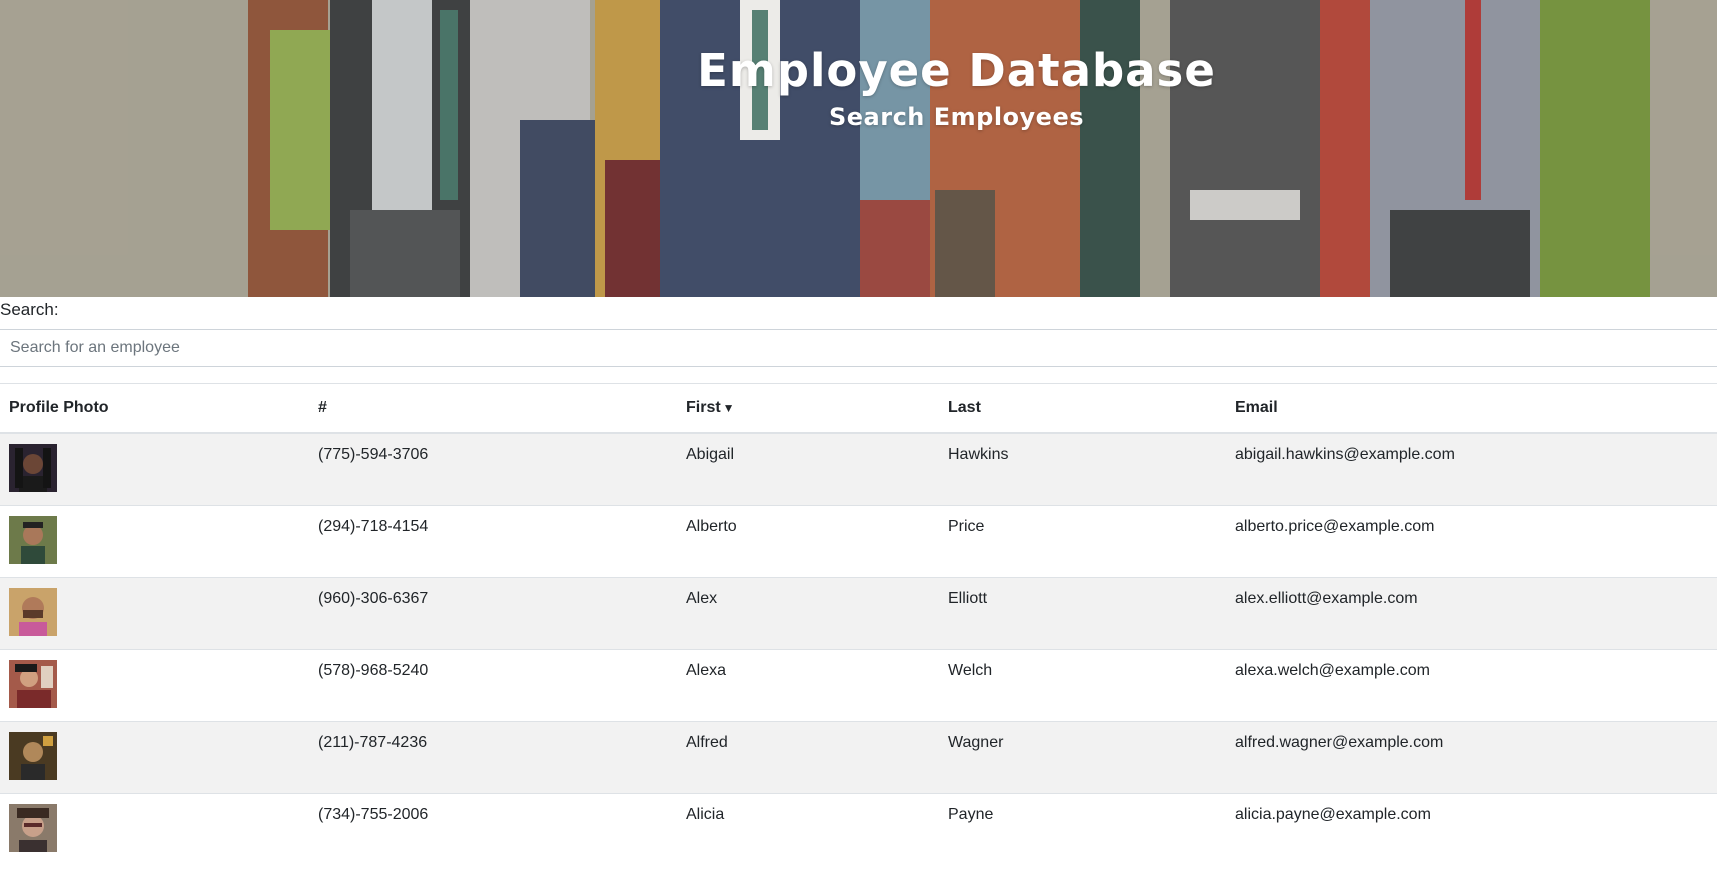  What do you see at coordinates (1471, 408) in the screenshot?
I see `column-header-email: Email` at bounding box center [1471, 408].